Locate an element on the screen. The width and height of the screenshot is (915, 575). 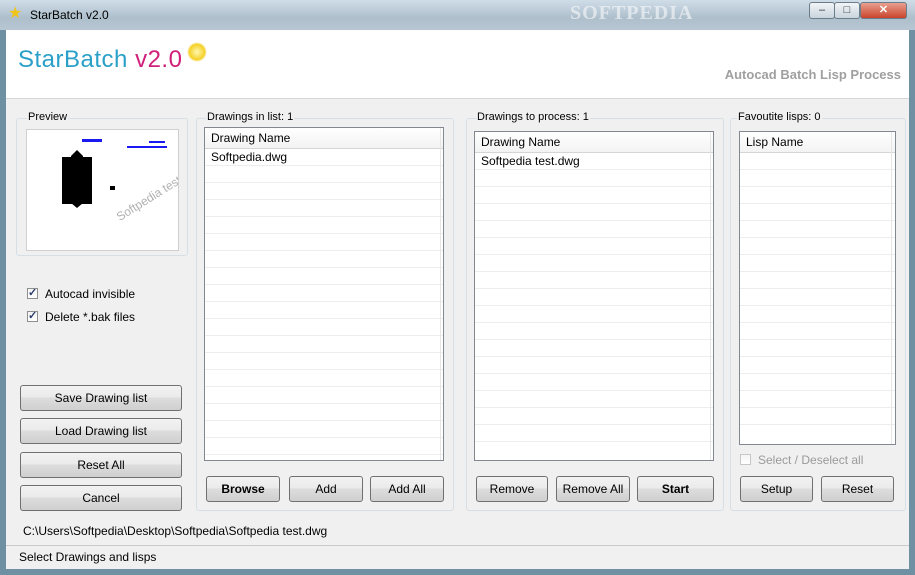
title-bar: ★ StarBatch v2.0 SOFTPEDIA – □ ✕ is located at coordinates (457, 15).